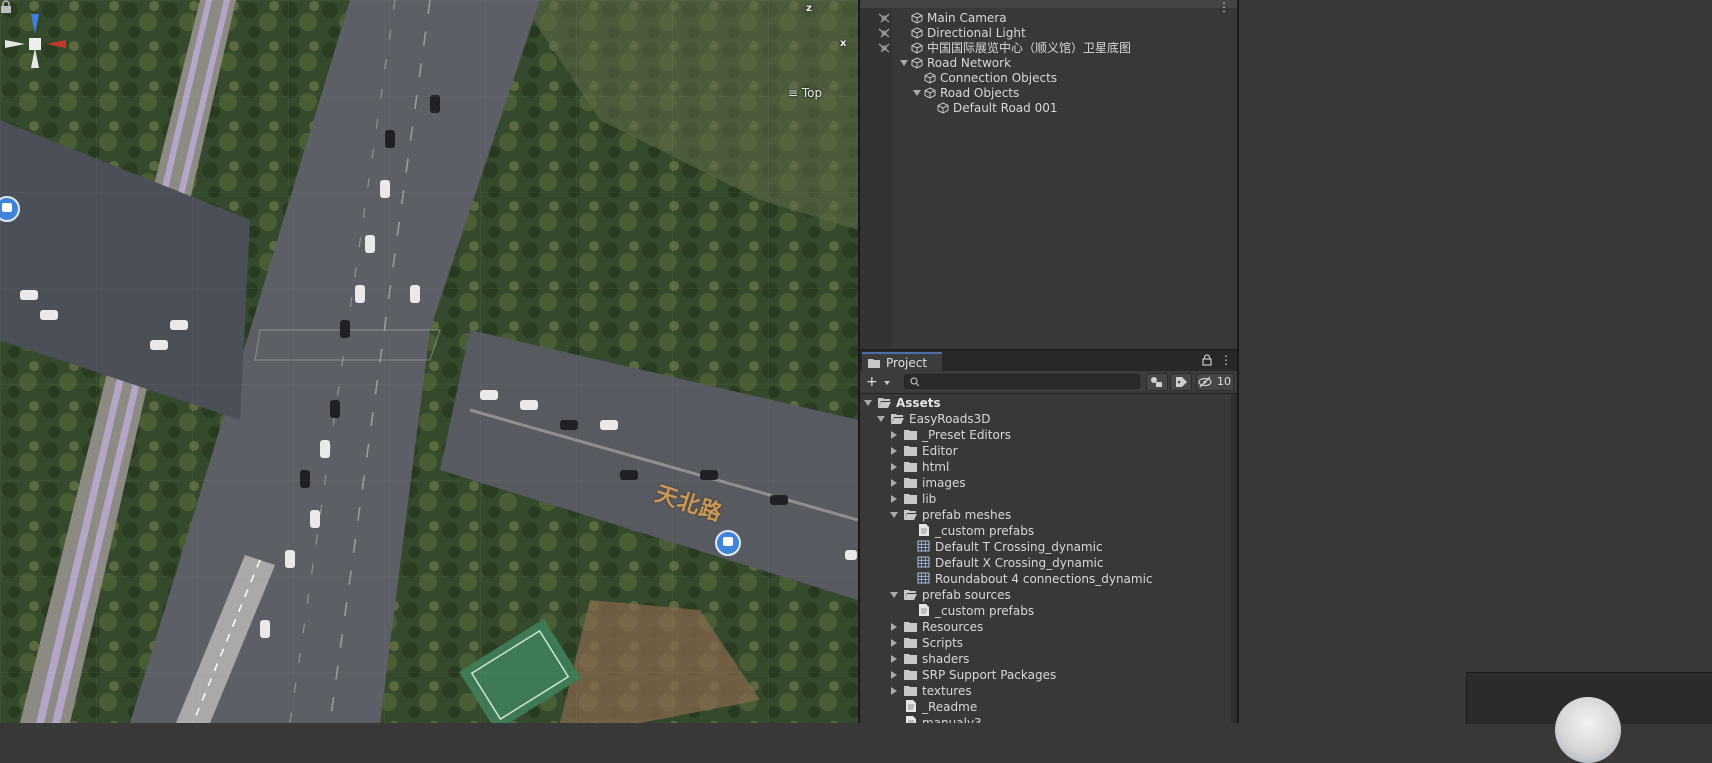  I want to click on hierarchy-item: 中国国际展览中心（顺义馆）卫星底图, so click(1021, 48).